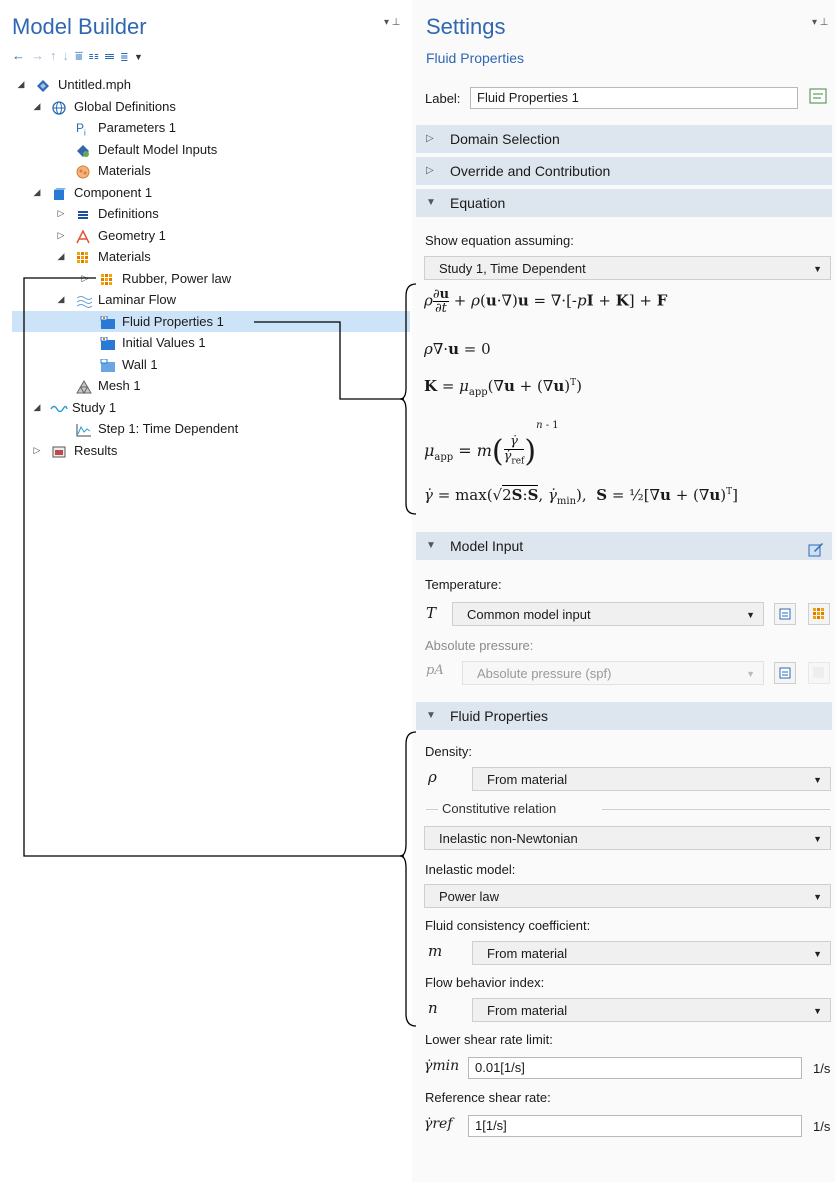  Describe the element at coordinates (408, 399) in the screenshot. I see `brace-equations` at that location.